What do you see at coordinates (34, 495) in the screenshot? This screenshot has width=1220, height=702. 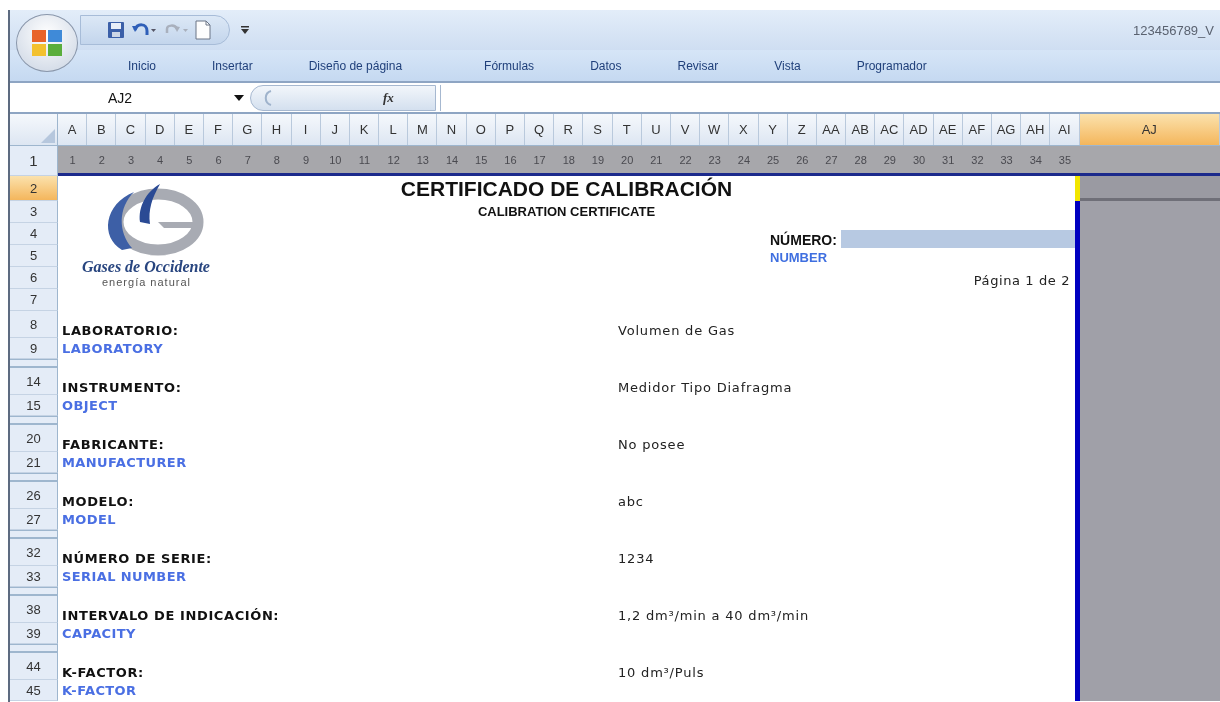 I see `row-header: 26` at bounding box center [34, 495].